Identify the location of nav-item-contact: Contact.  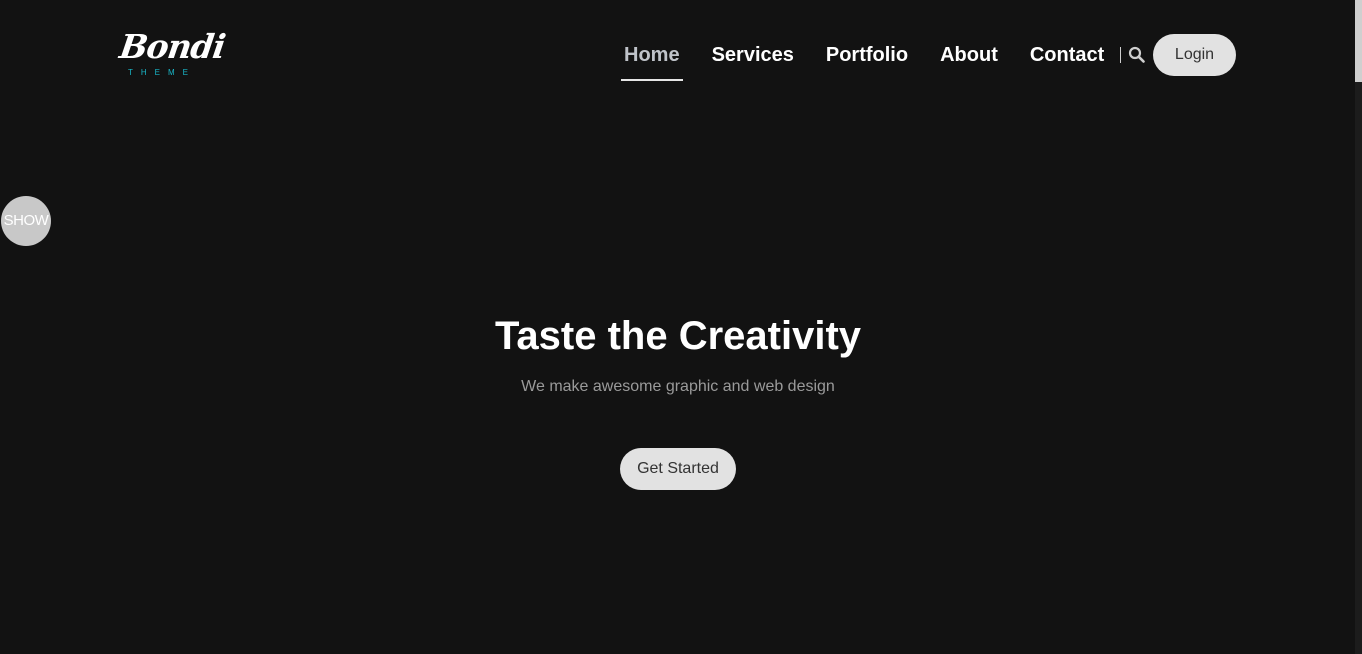
(1067, 55).